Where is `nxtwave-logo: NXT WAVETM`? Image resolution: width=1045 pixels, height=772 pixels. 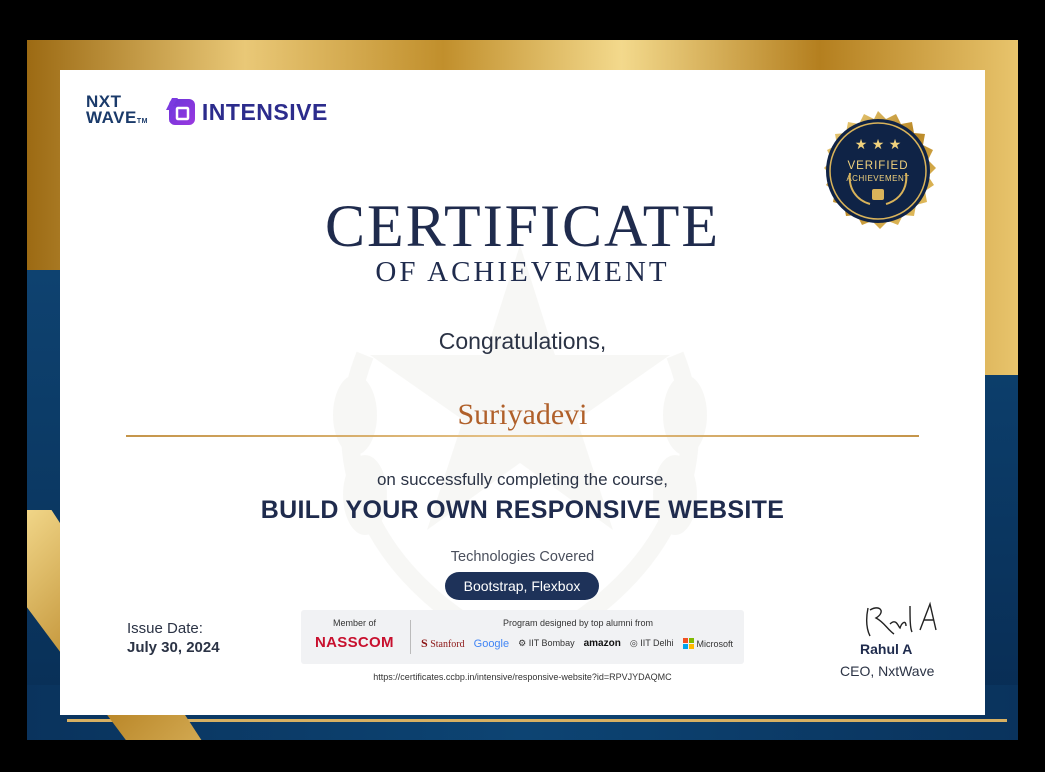 nxtwave-logo: NXT WAVETM is located at coordinates (117, 111).